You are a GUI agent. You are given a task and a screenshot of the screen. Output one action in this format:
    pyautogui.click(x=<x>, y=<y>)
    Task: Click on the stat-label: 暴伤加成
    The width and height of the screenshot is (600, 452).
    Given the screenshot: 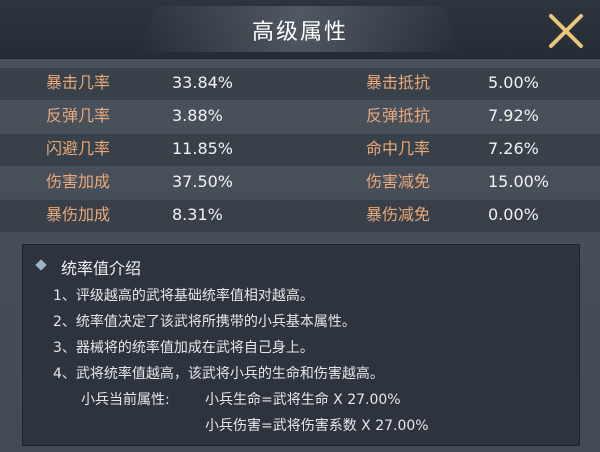 What is the action you would take?
    pyautogui.click(x=78, y=214)
    